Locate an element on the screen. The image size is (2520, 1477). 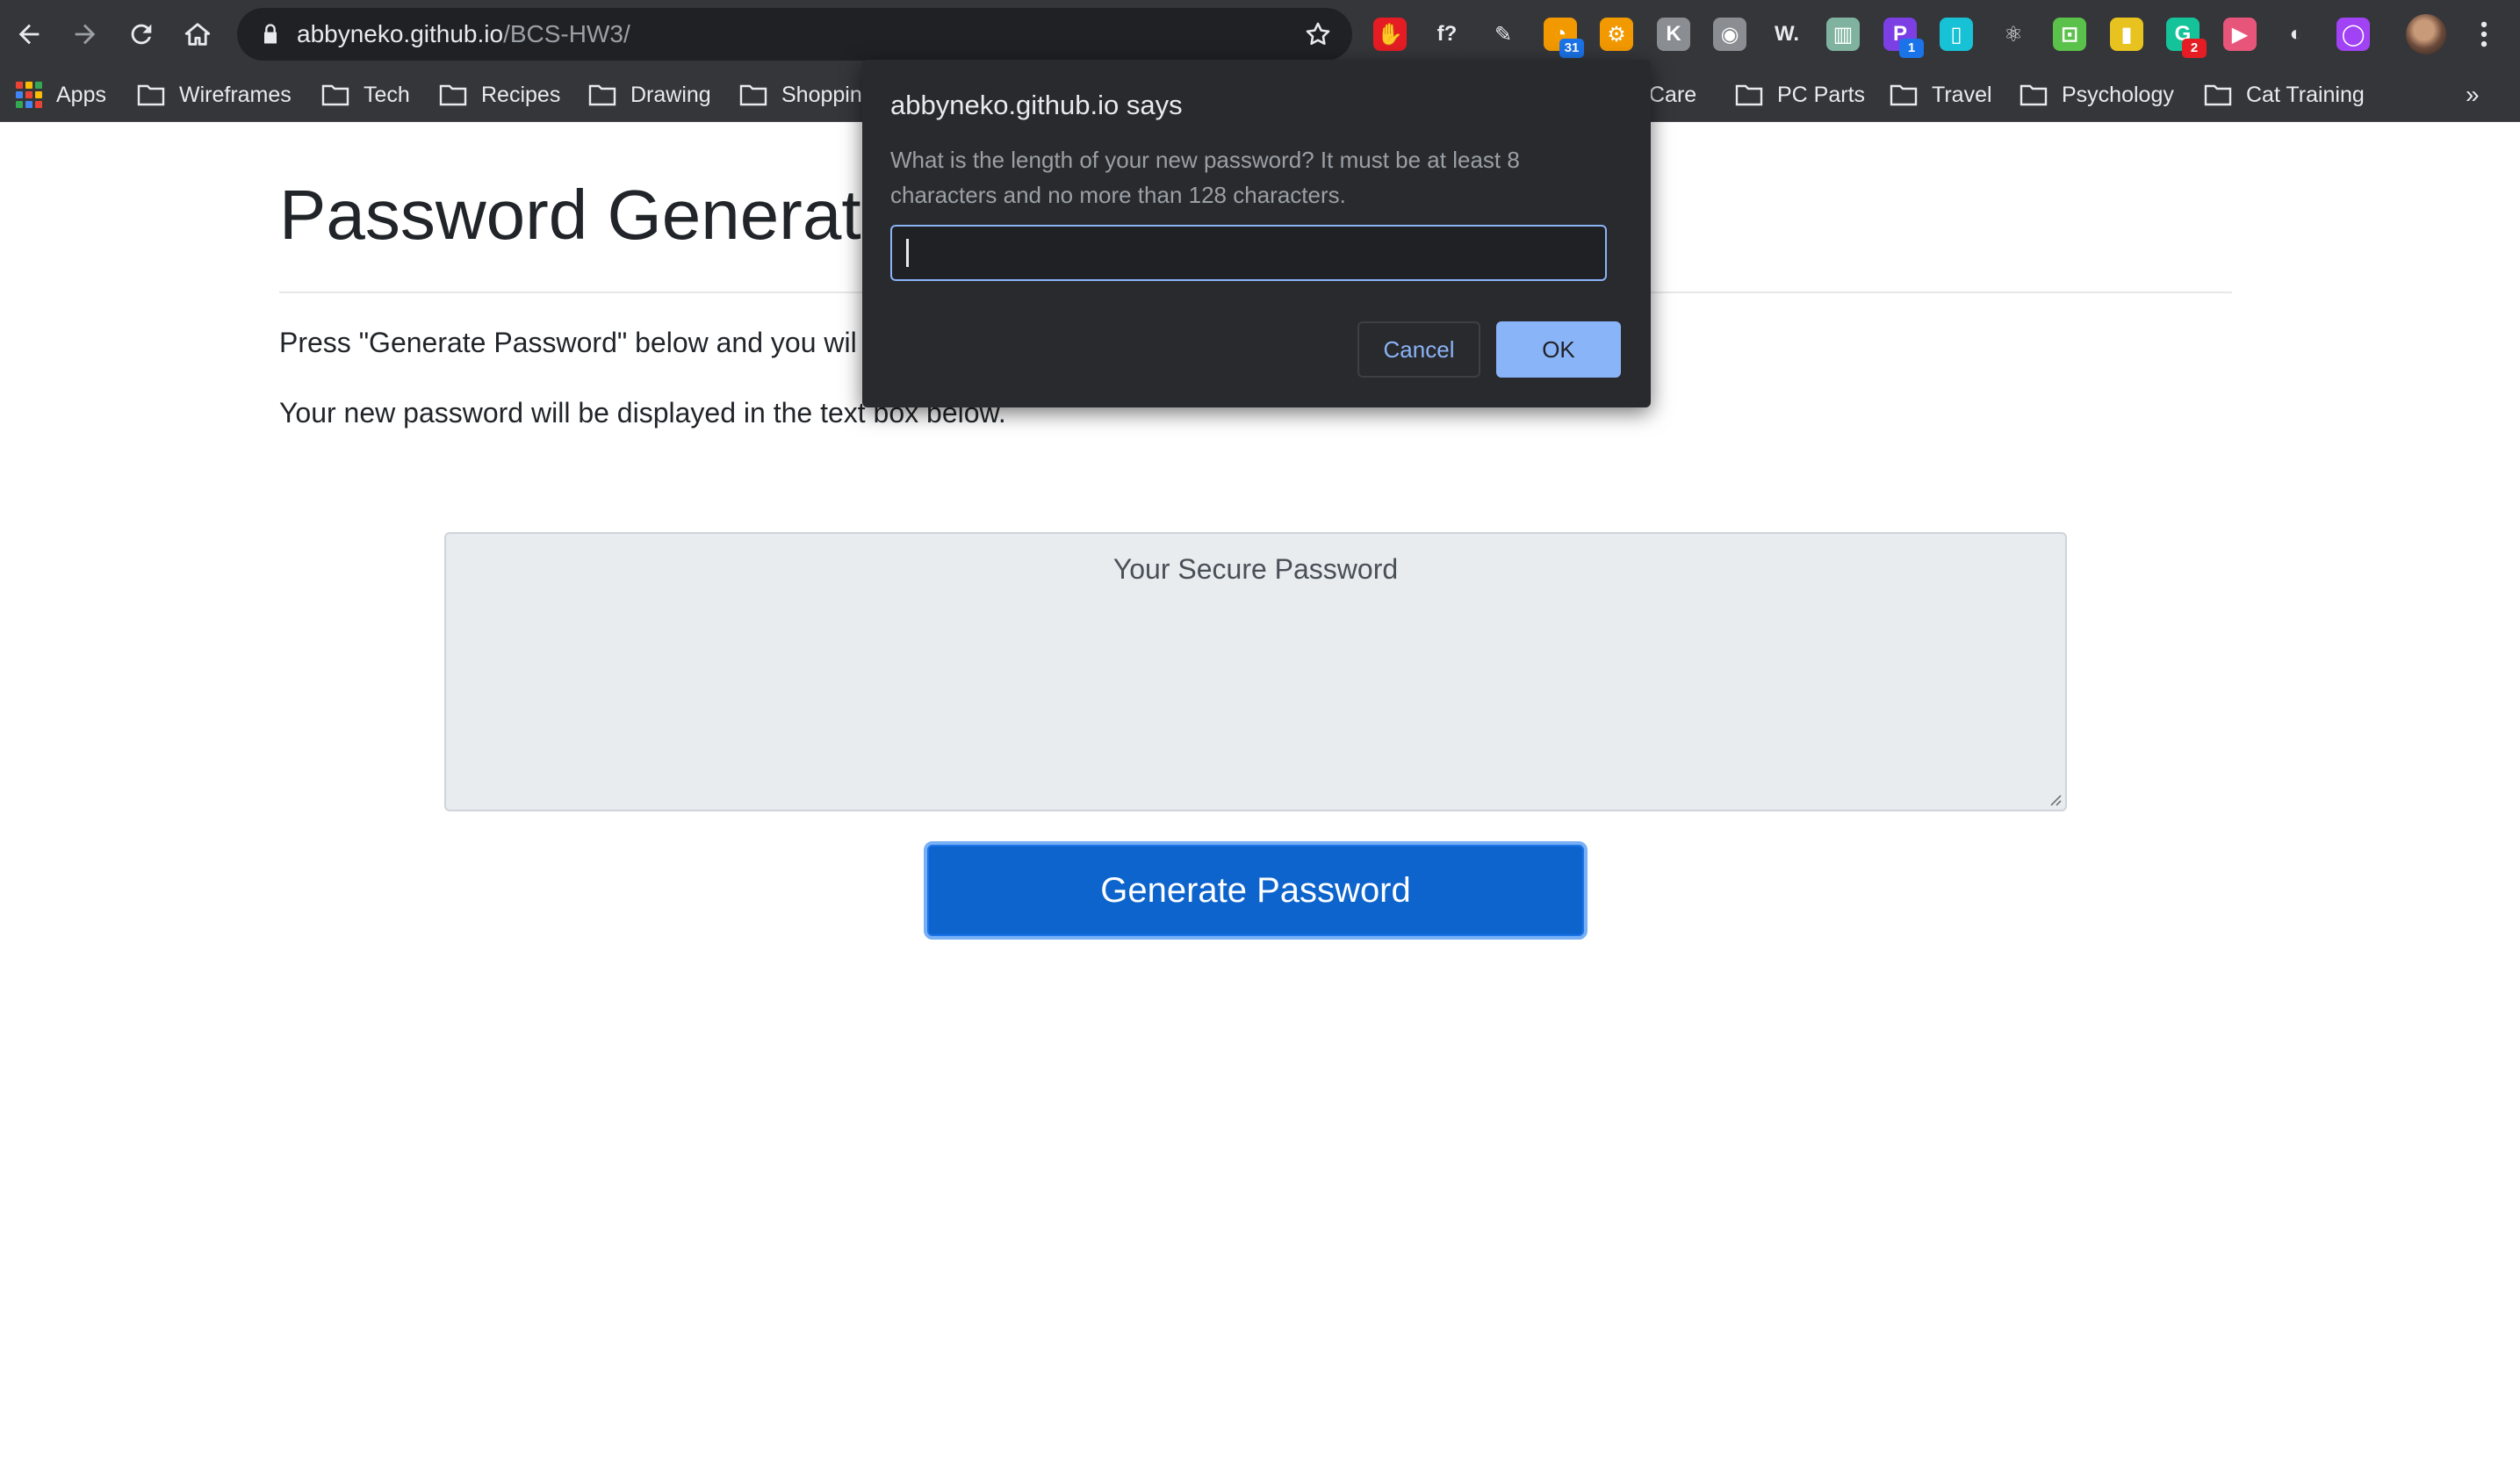
bookmark-label: Care is located at coordinates (1673, 95).